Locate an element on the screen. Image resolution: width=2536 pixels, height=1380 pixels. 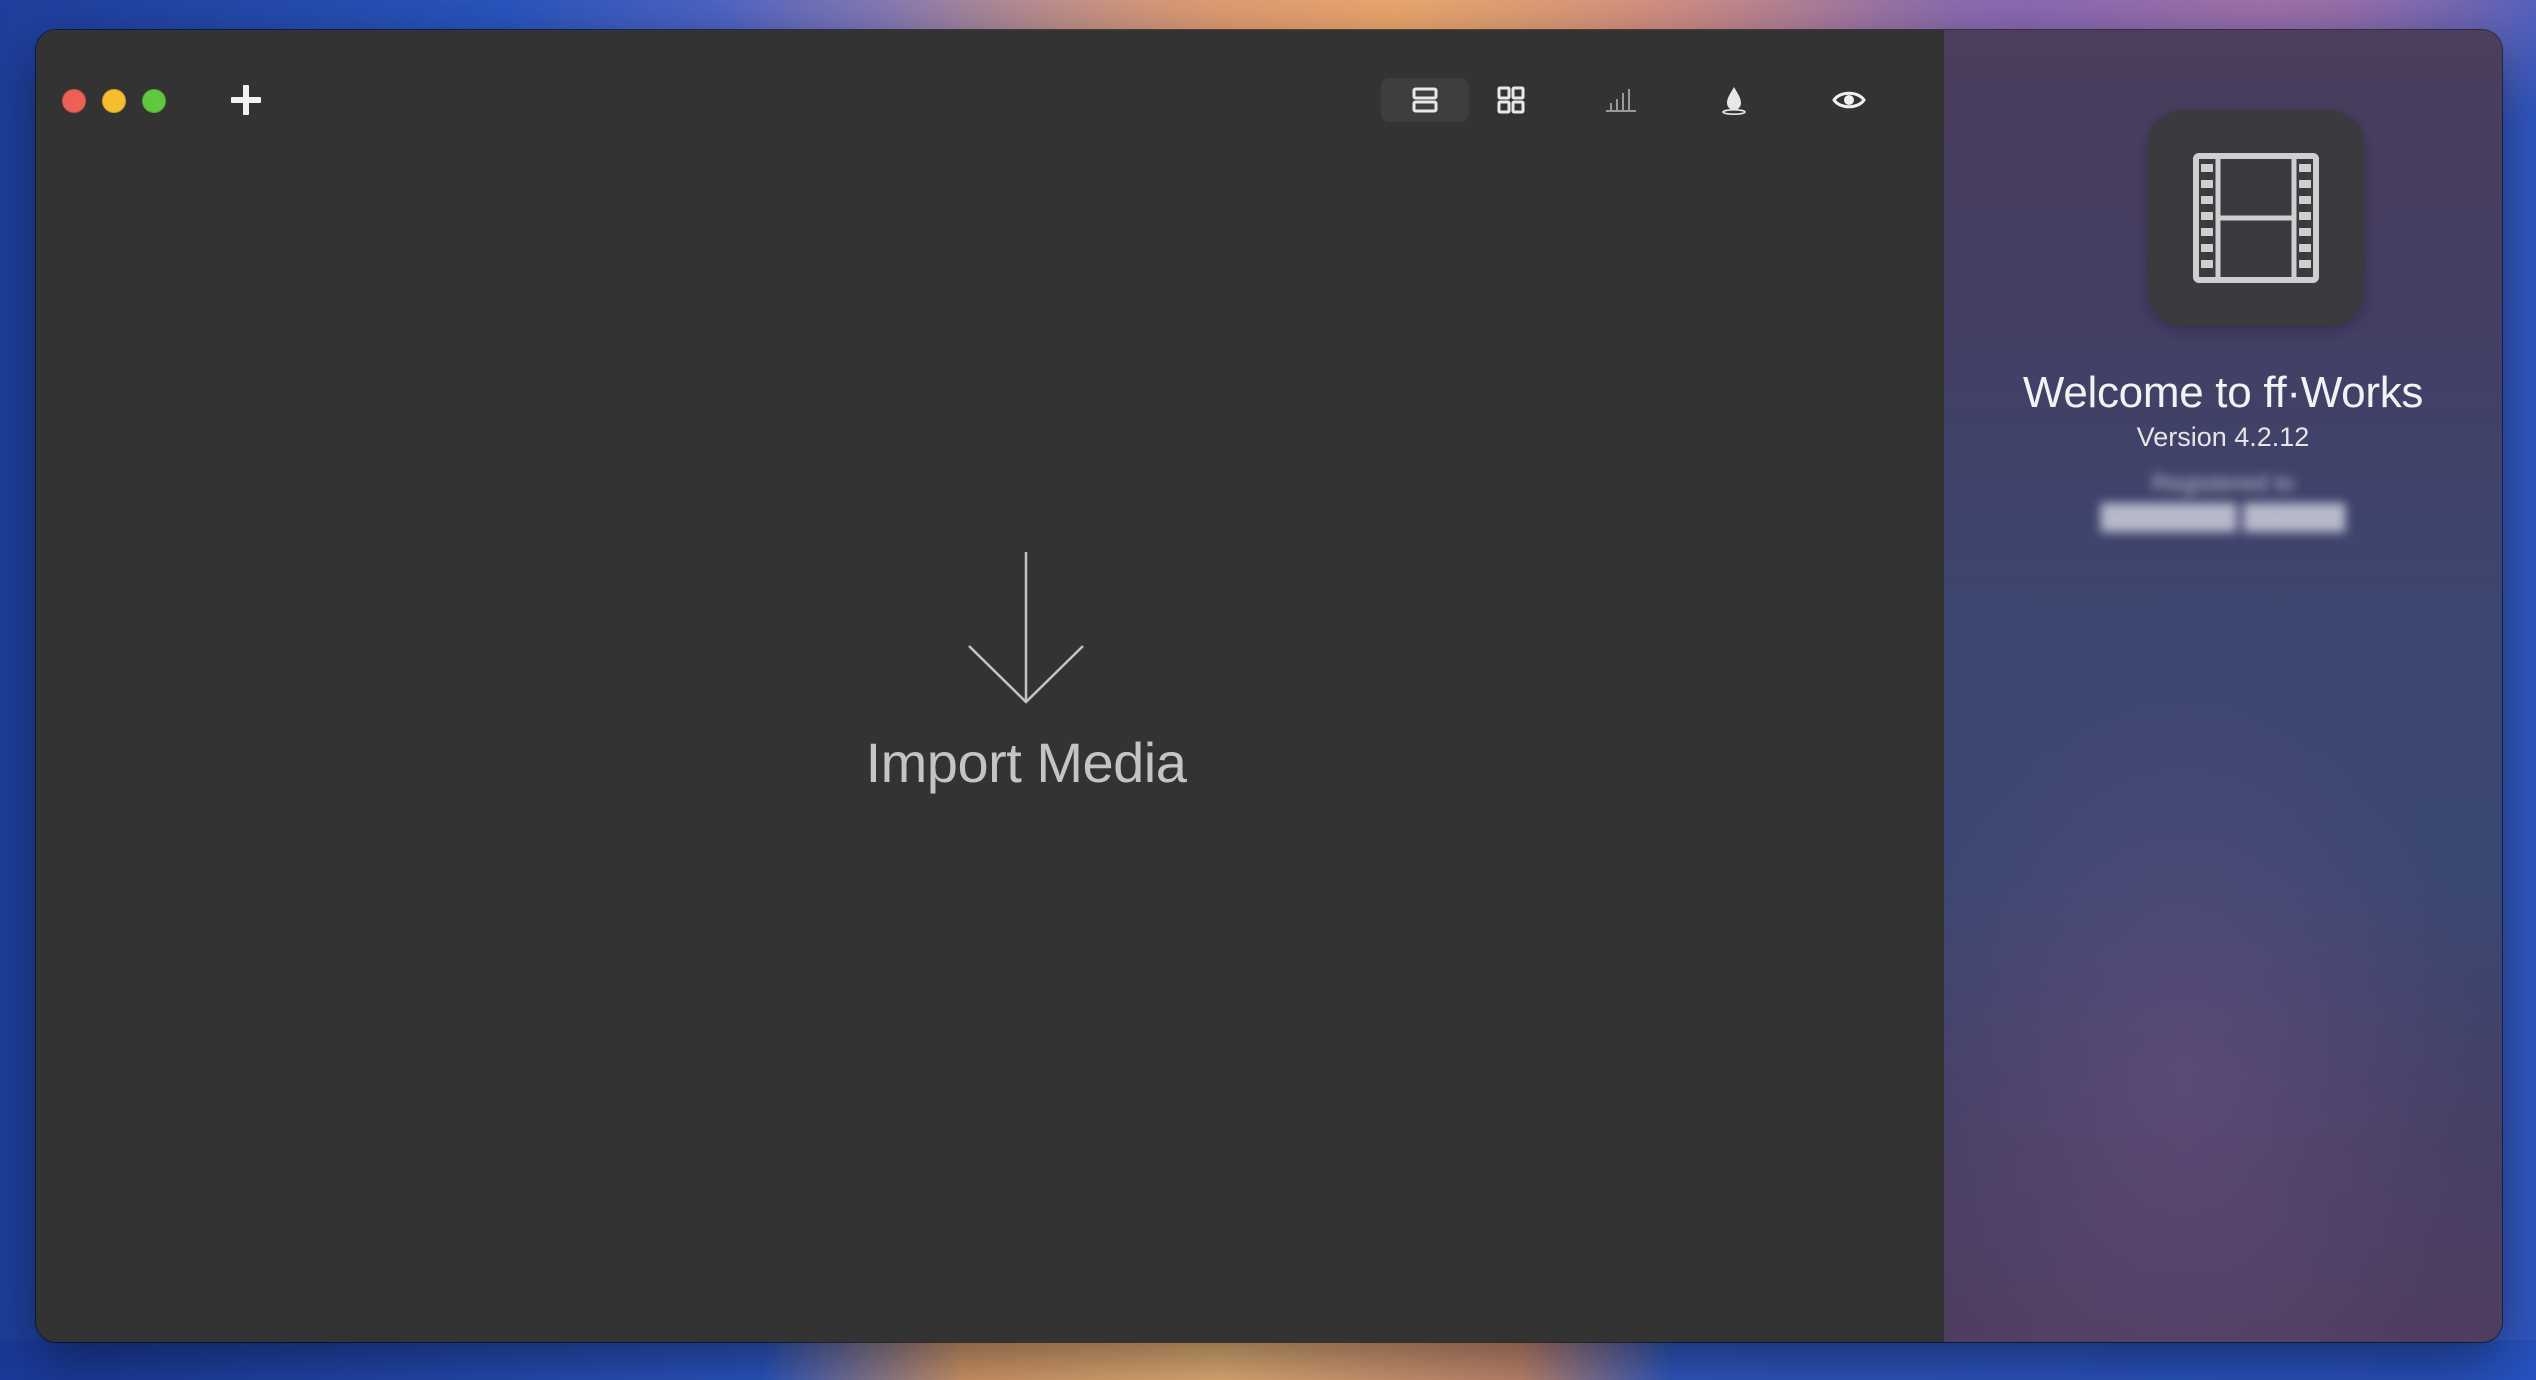
drop-icon is located at coordinates (1734, 101).